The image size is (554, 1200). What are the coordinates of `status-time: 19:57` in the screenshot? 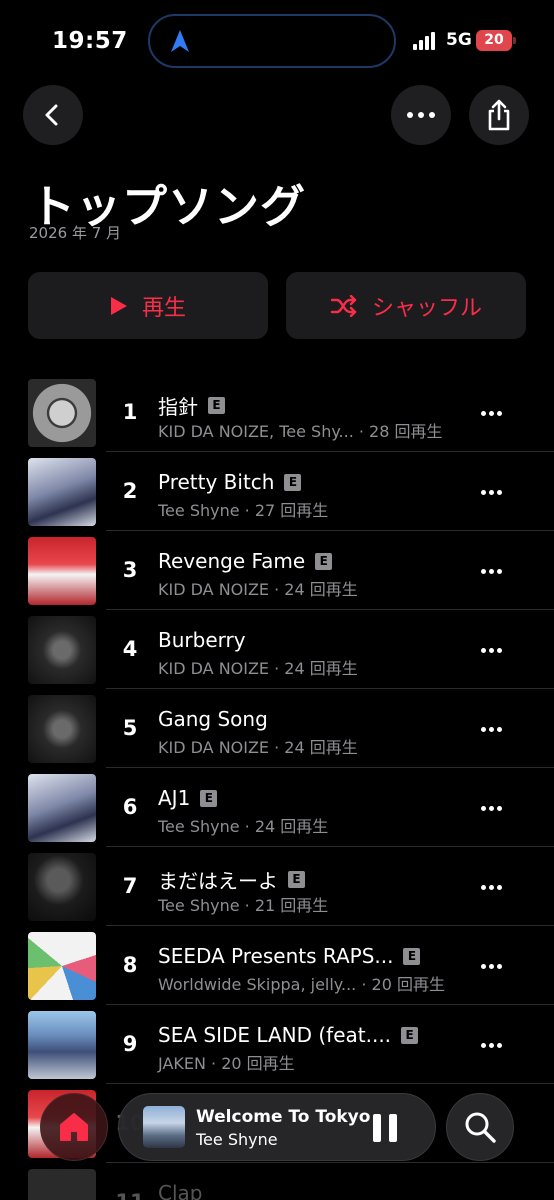 It's located at (90, 41).